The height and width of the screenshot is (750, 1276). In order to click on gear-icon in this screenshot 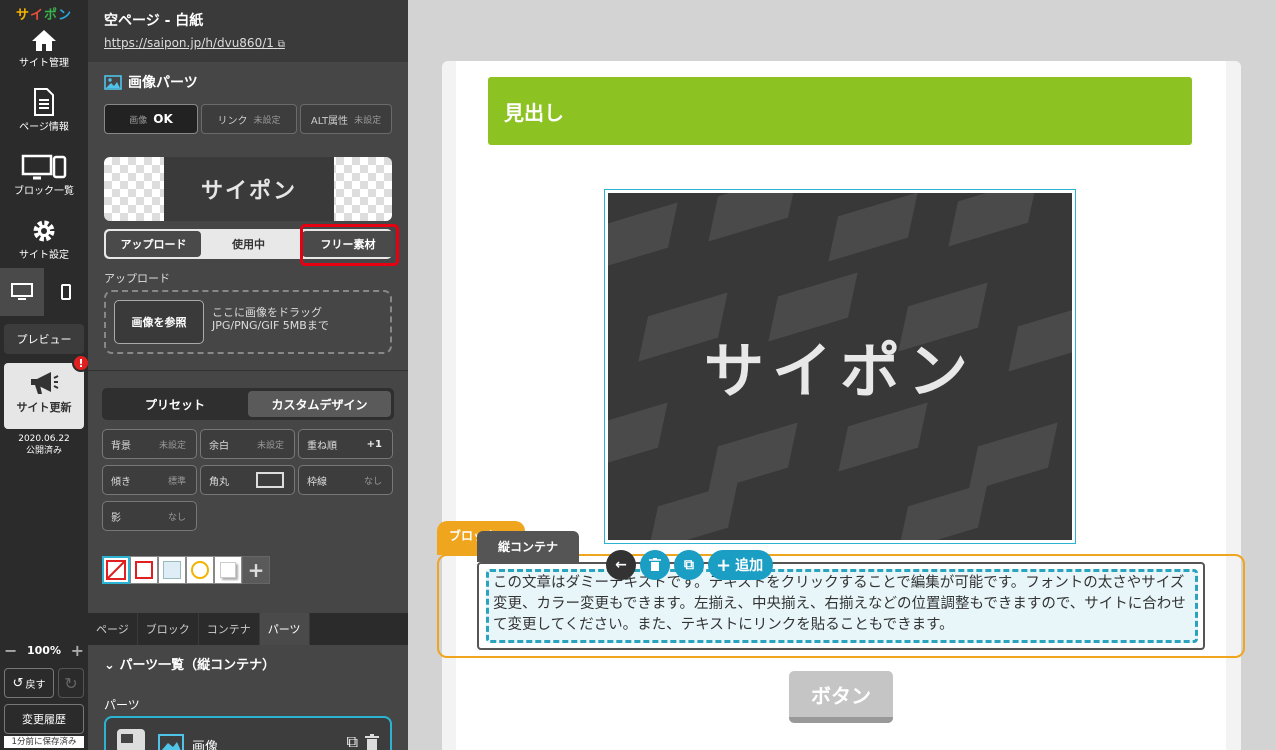, I will do `click(44, 231)`.